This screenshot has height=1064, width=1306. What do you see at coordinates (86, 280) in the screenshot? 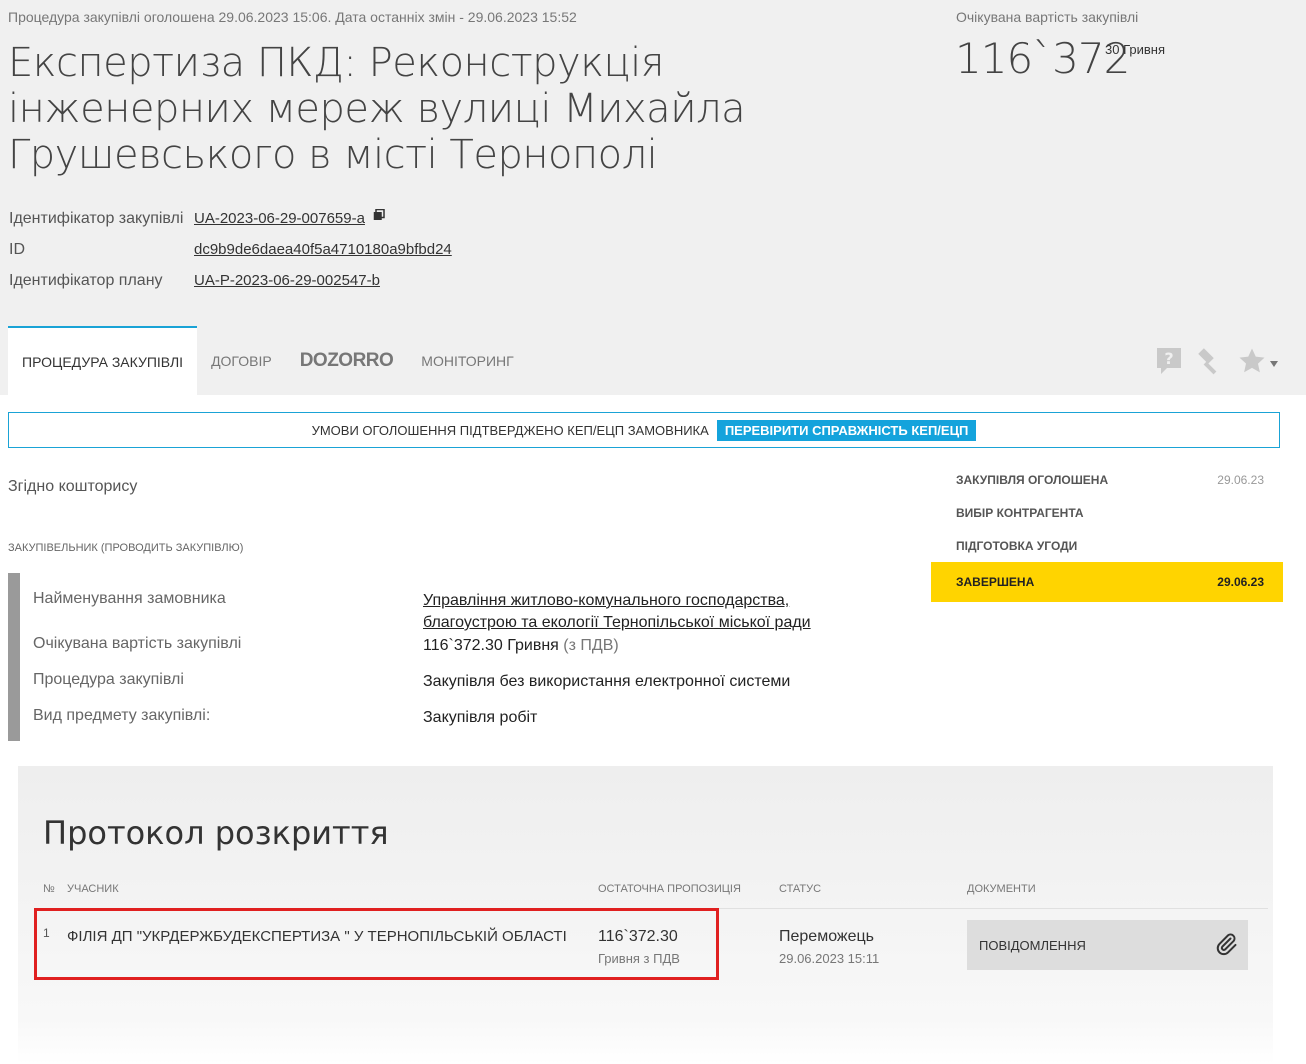
I see `identifier-label: Ідентифікатор плану` at bounding box center [86, 280].